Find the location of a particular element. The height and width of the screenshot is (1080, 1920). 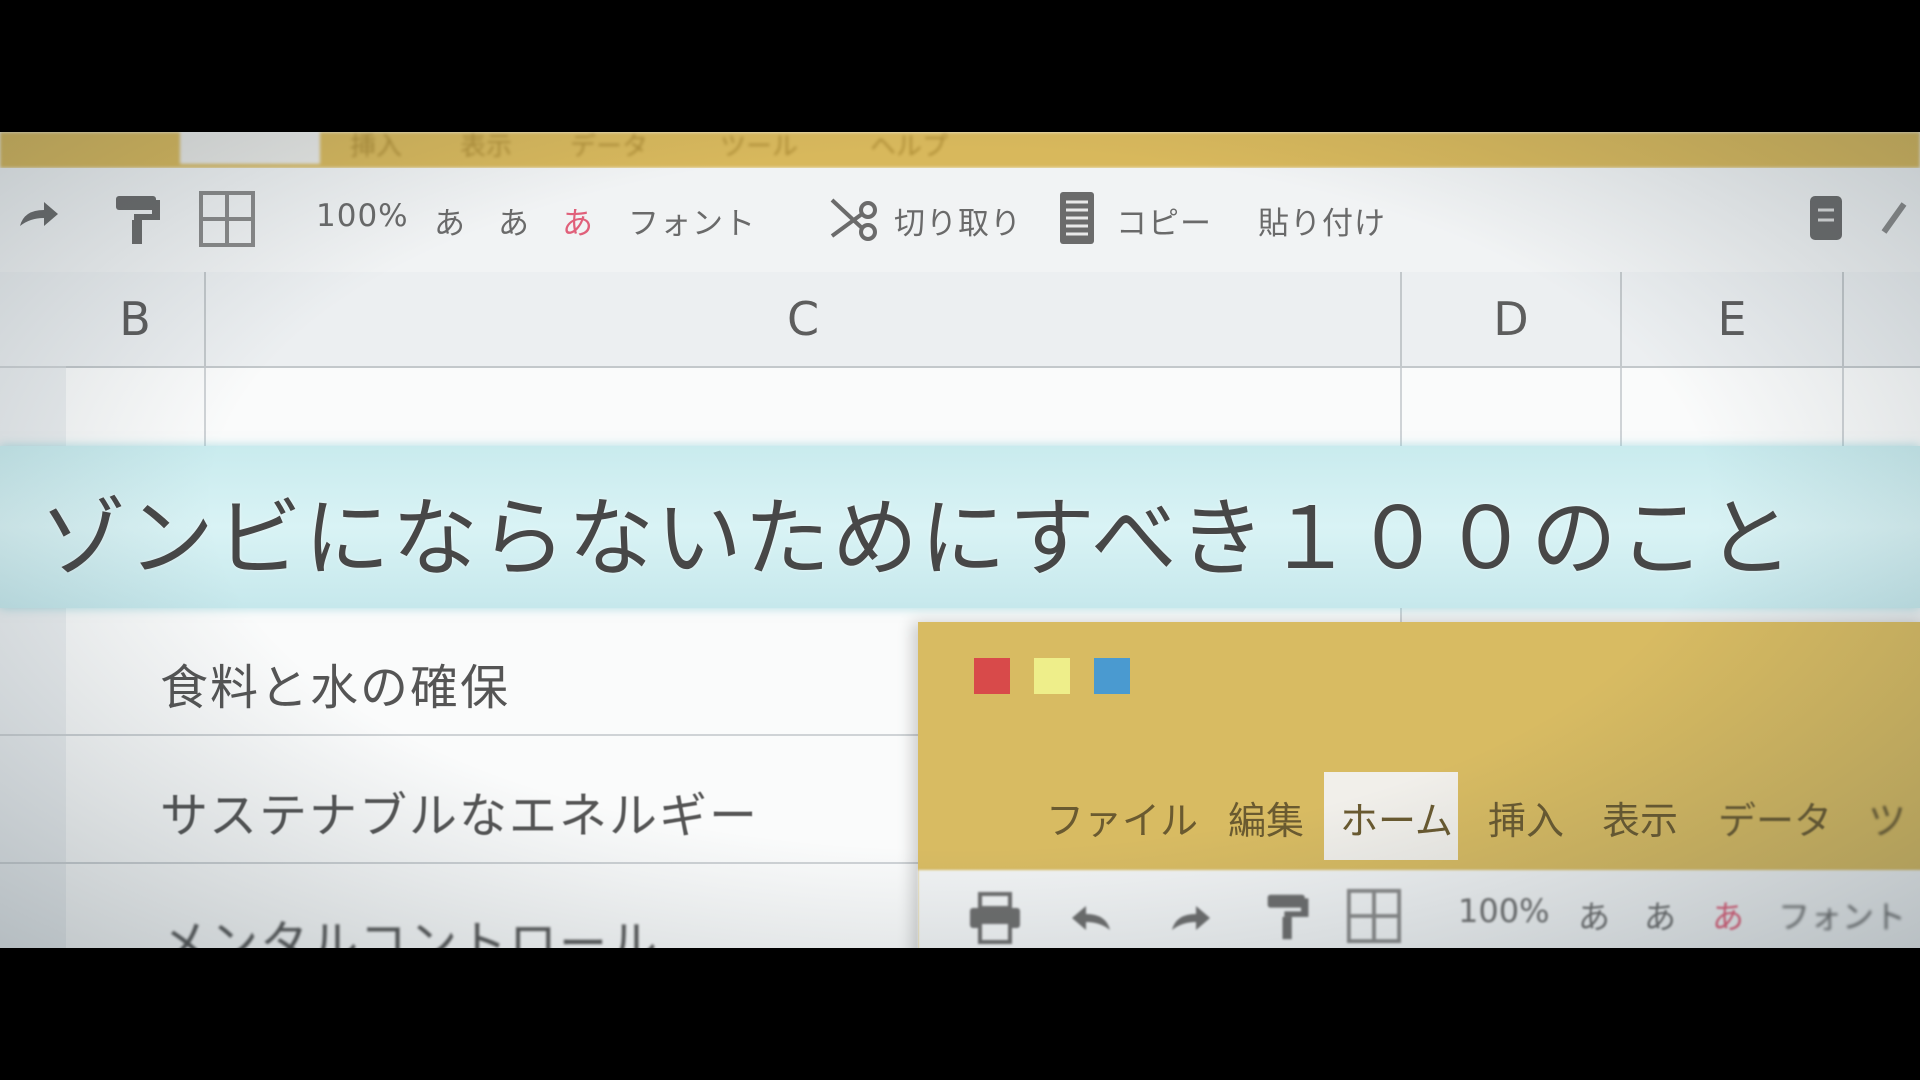

copy-icon is located at coordinates (1078, 218).